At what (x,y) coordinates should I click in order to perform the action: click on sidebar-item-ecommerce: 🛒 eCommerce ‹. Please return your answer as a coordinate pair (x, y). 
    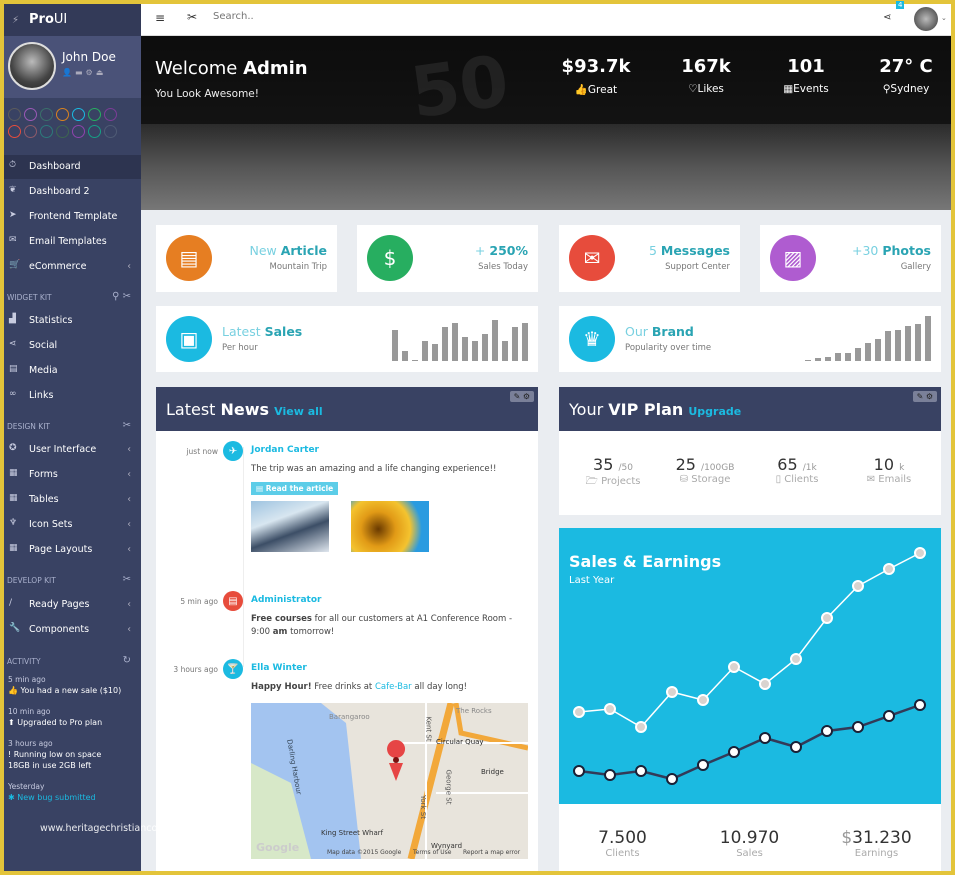
    Looking at the image, I should click on (72, 267).